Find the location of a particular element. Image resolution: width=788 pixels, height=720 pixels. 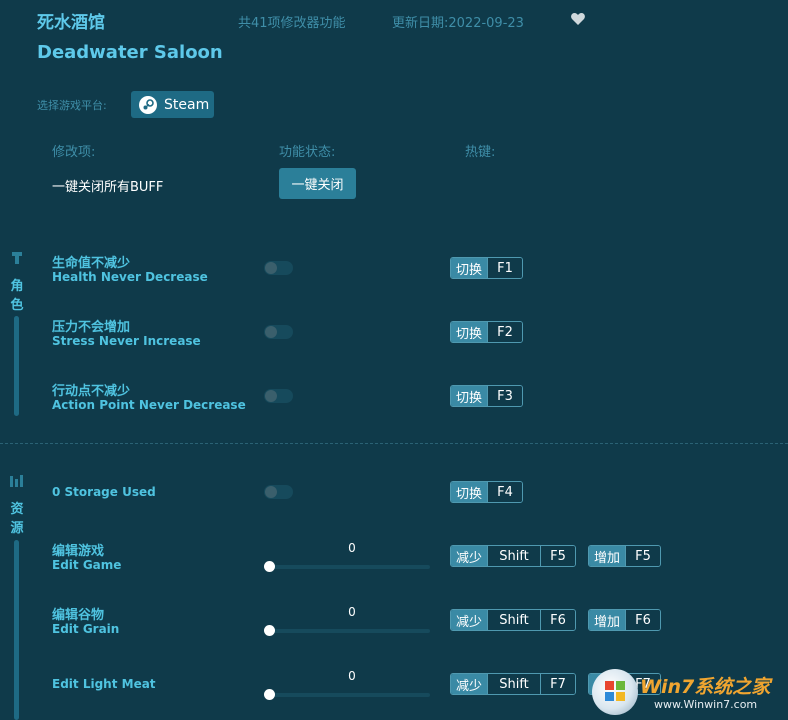

hotkey-key: F3 is located at coordinates (505, 396).